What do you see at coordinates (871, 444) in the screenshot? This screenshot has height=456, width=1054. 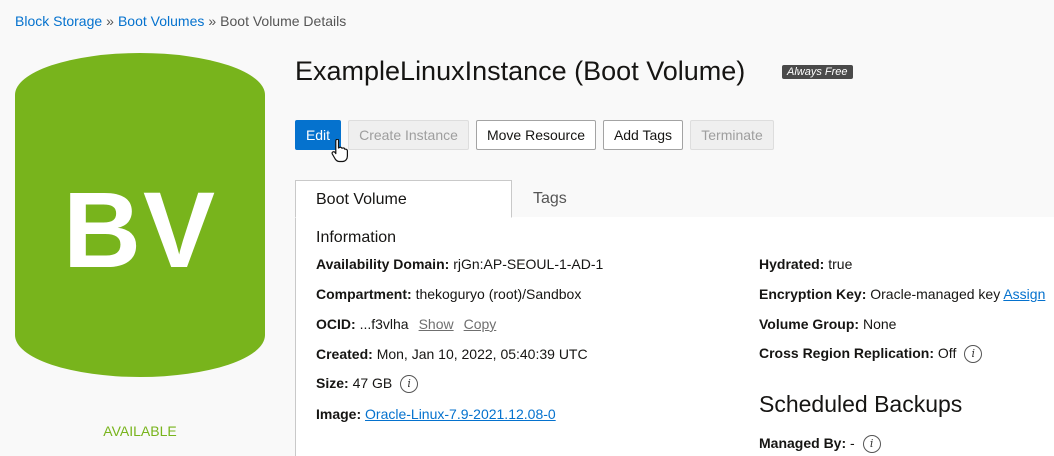 I see `managed-by-info-icon: i` at bounding box center [871, 444].